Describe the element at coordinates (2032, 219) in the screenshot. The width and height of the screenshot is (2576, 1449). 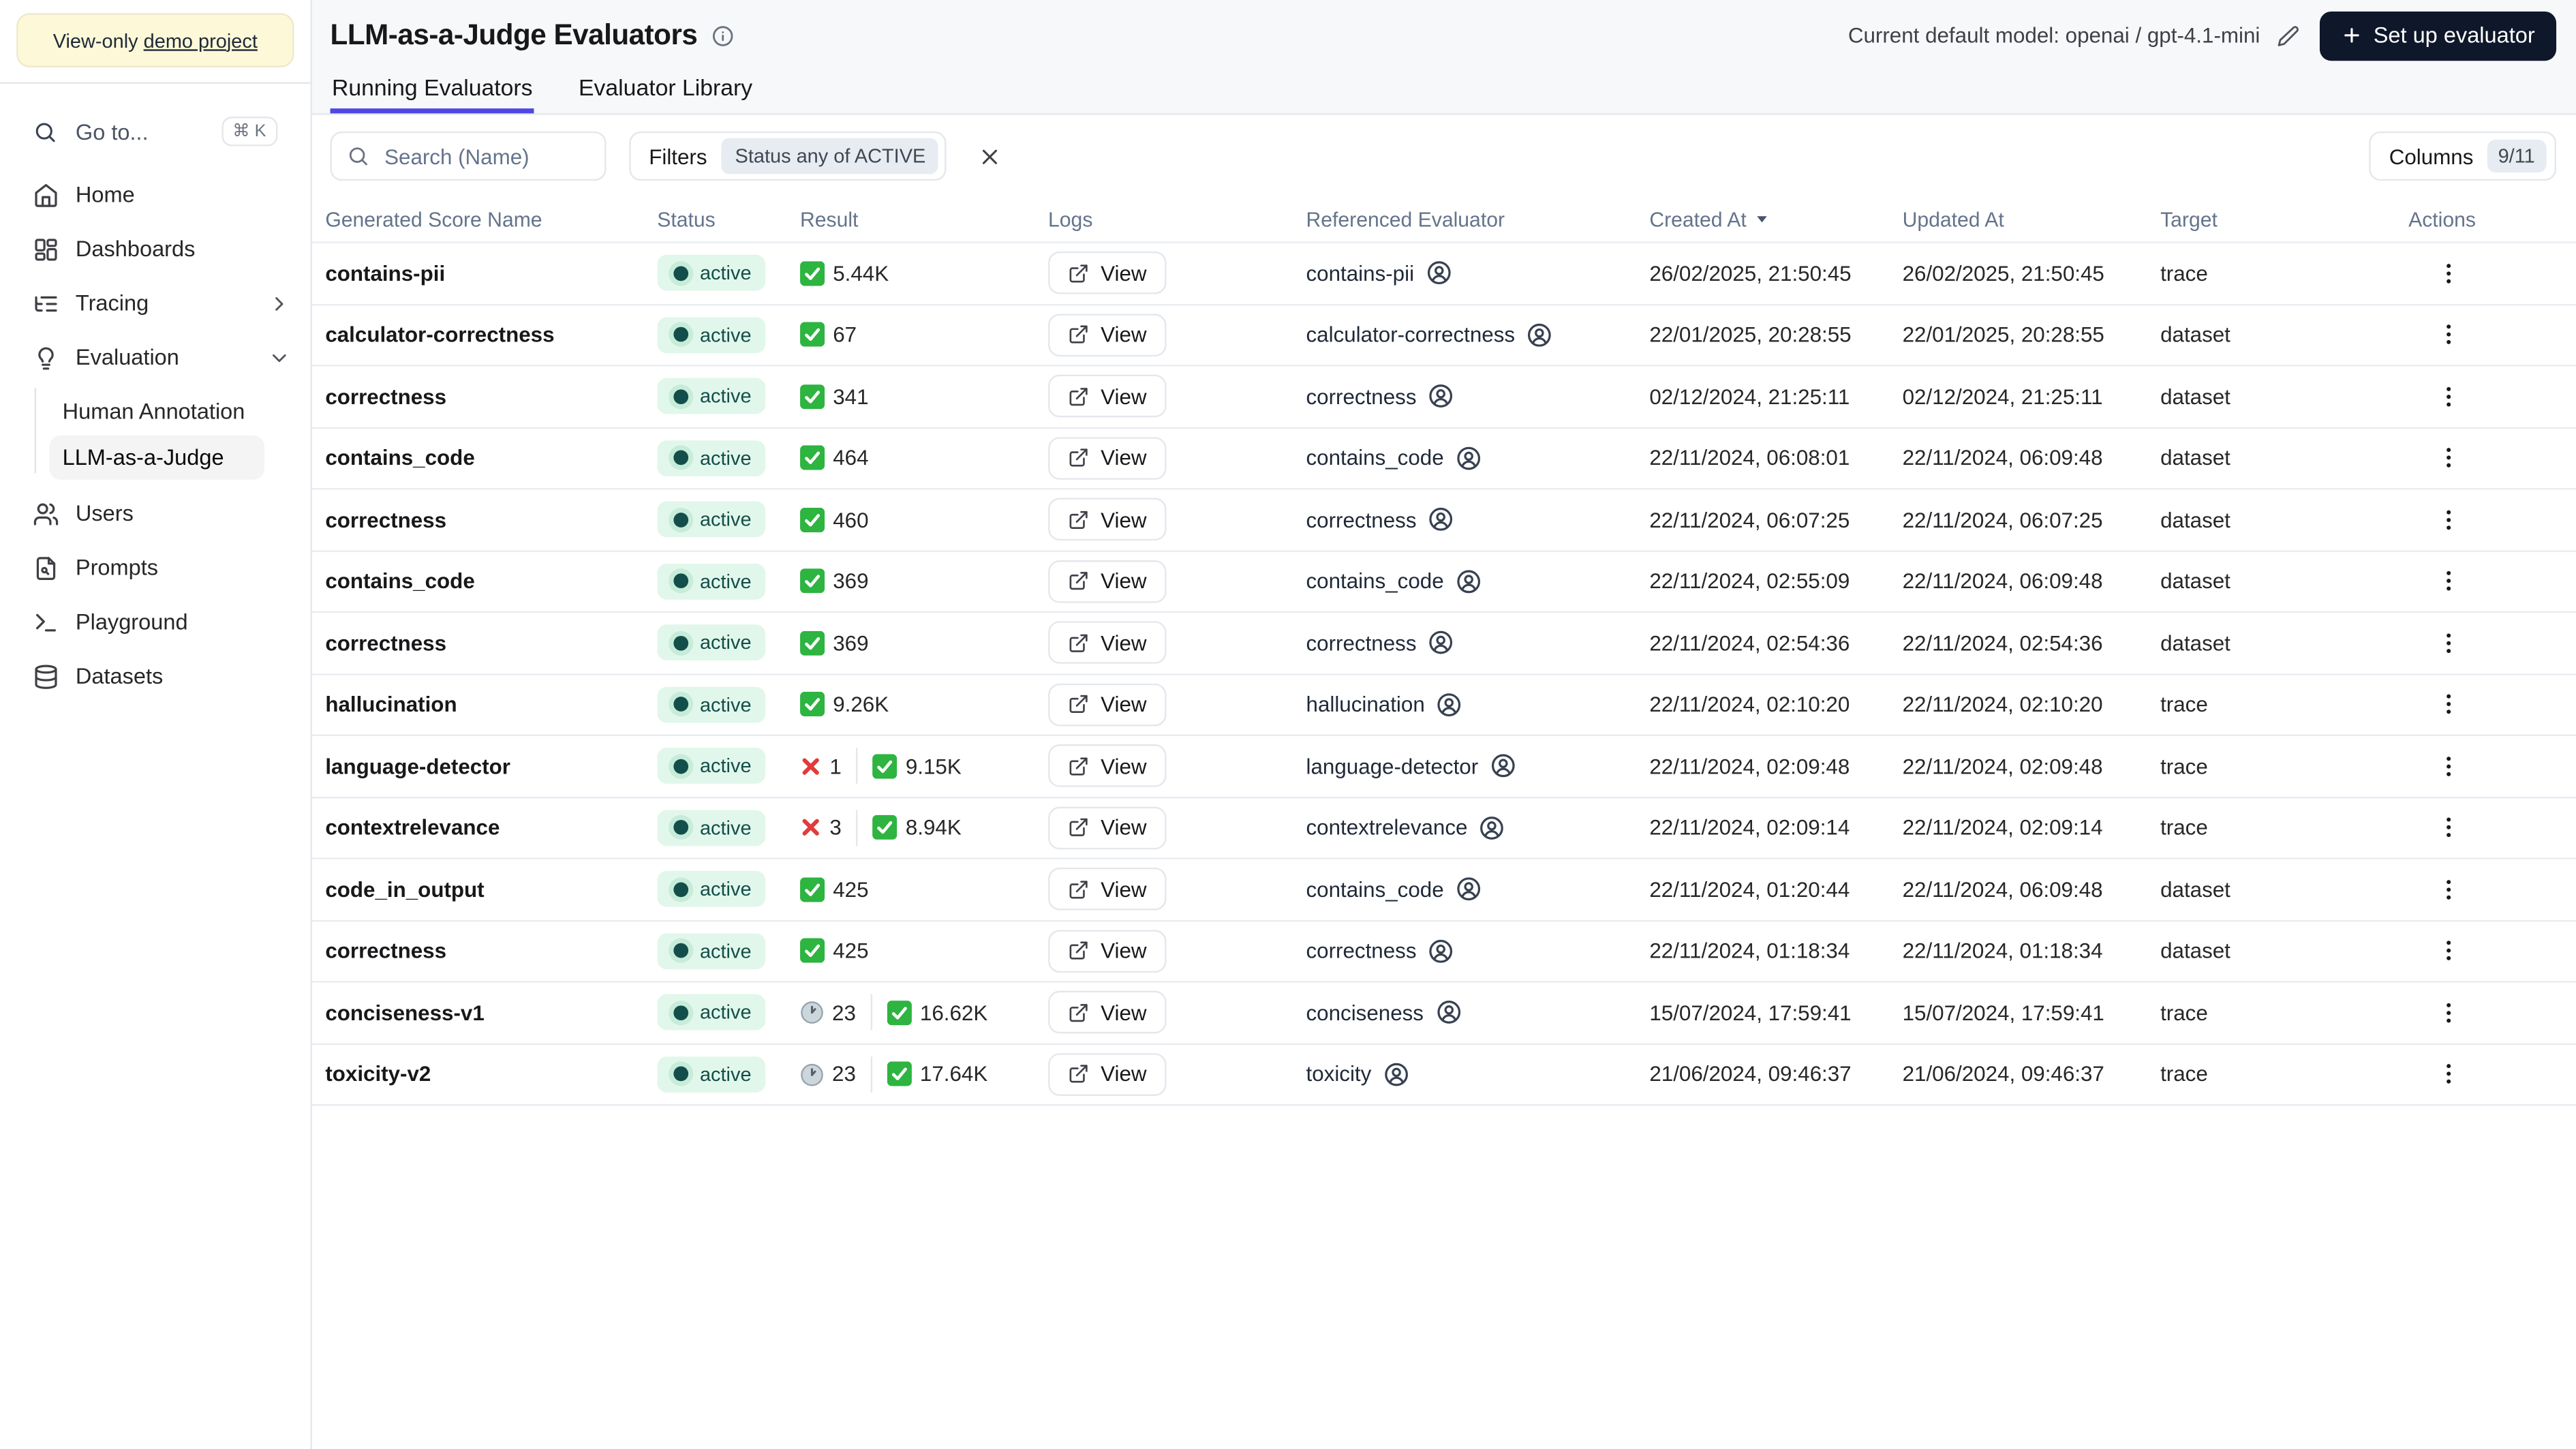
I see `column-header-updated-at: Updated At` at that location.